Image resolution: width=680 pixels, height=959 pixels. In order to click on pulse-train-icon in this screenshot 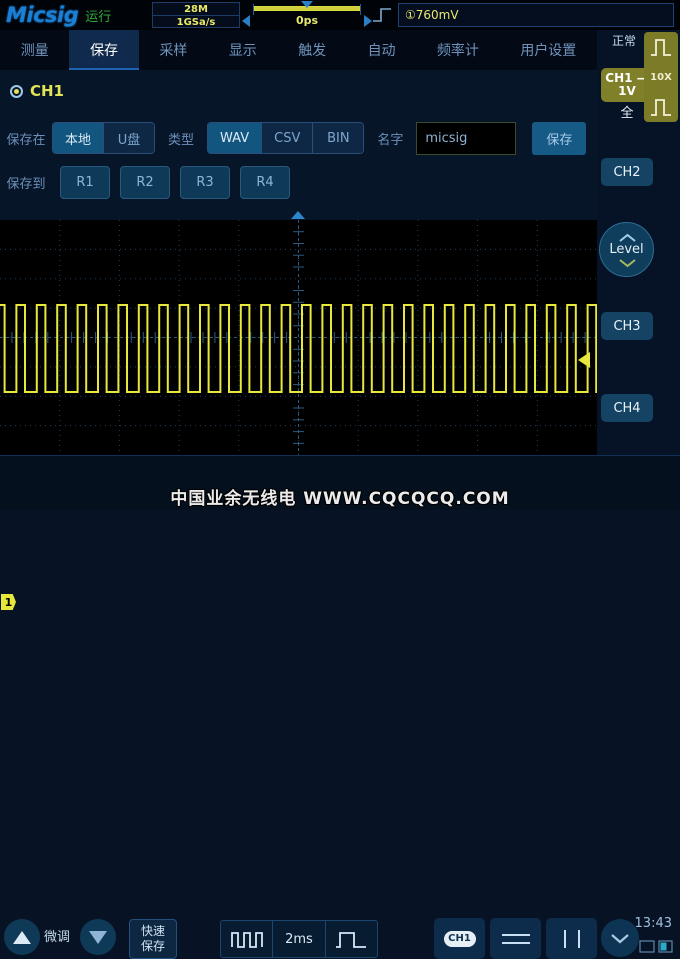, I will do `click(246, 940)`.